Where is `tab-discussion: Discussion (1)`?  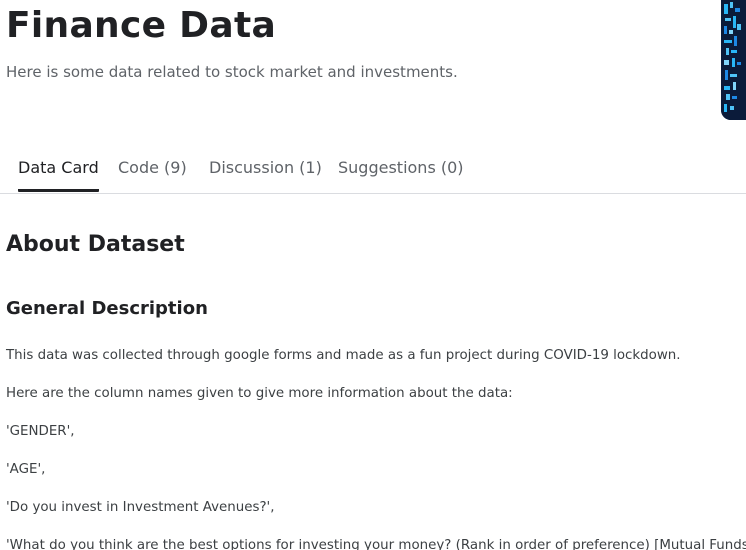 tab-discussion: Discussion (1) is located at coordinates (265, 168).